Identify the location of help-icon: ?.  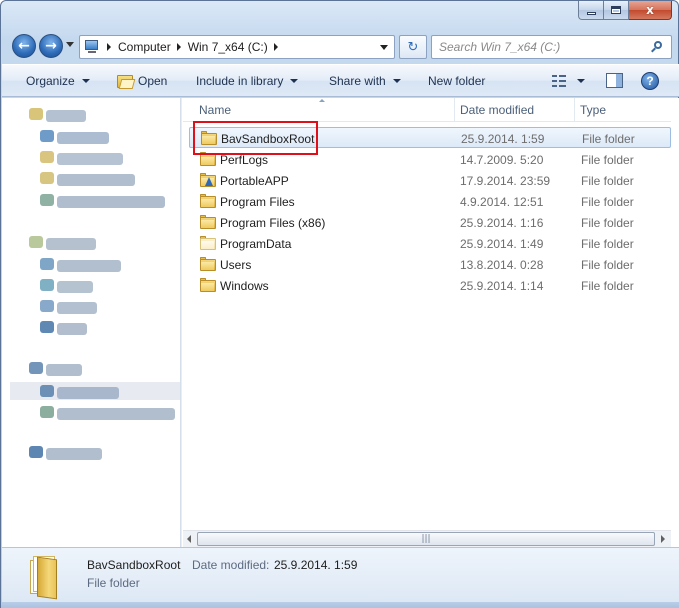
(650, 81).